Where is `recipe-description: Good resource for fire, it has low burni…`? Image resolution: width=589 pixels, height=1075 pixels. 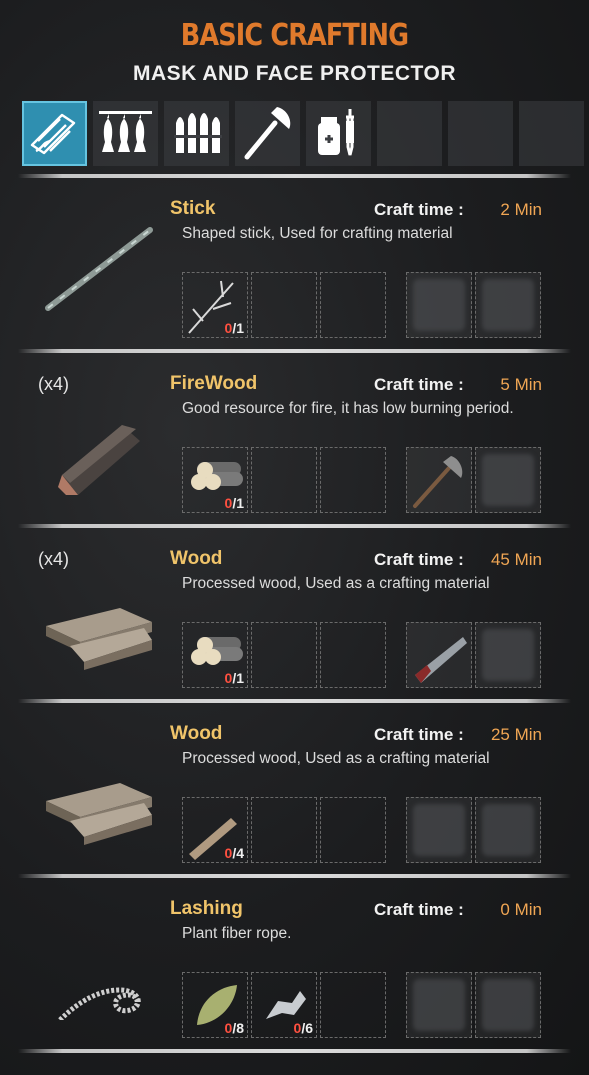 recipe-description: Good resource for fire, it has low burni… is located at coordinates (348, 408).